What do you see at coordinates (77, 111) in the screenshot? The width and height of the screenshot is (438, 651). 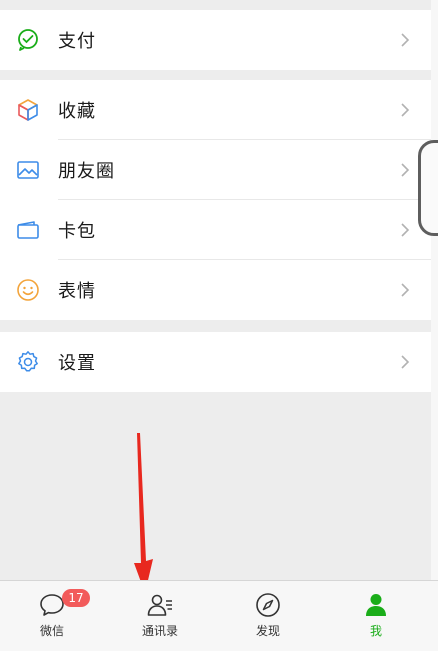 I see `menu-item-label: 收藏` at bounding box center [77, 111].